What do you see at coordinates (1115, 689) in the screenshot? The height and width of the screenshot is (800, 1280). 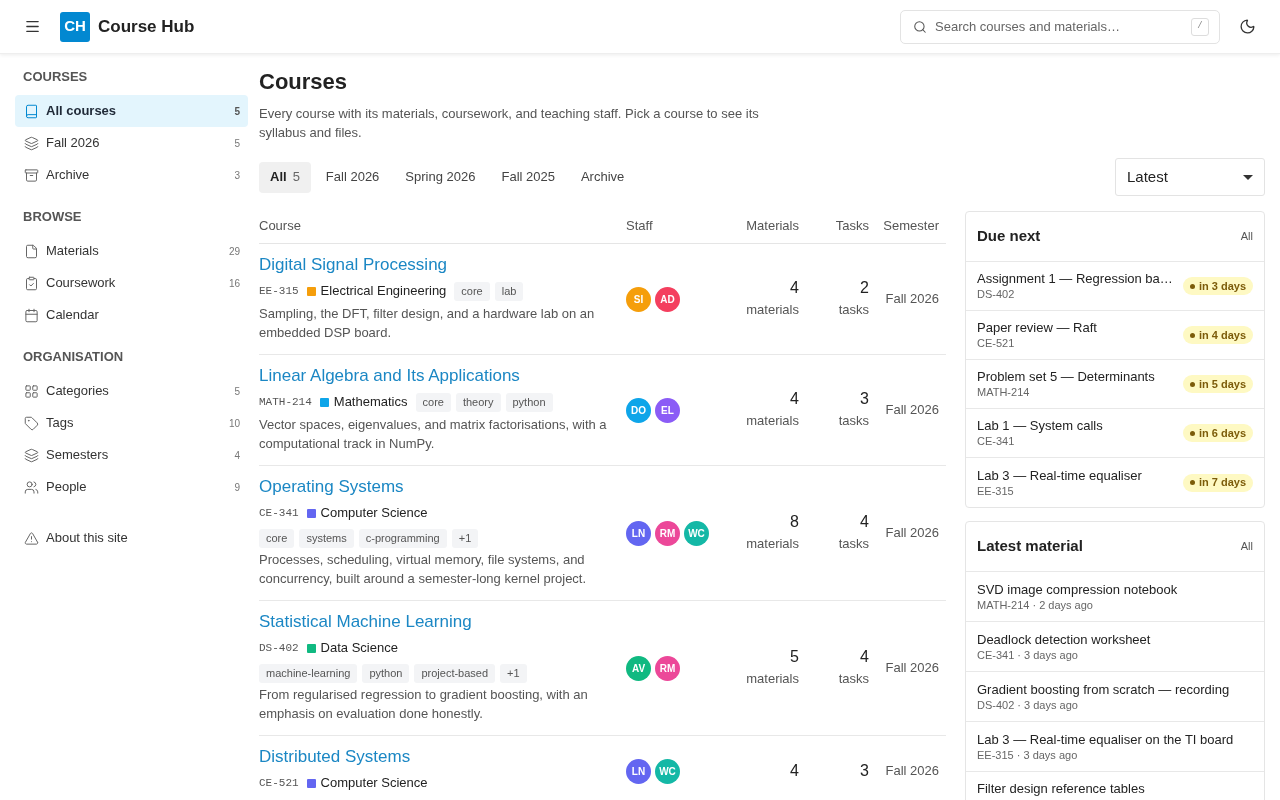 I see `material-title: Gradient boosting from scratch — recording` at bounding box center [1115, 689].